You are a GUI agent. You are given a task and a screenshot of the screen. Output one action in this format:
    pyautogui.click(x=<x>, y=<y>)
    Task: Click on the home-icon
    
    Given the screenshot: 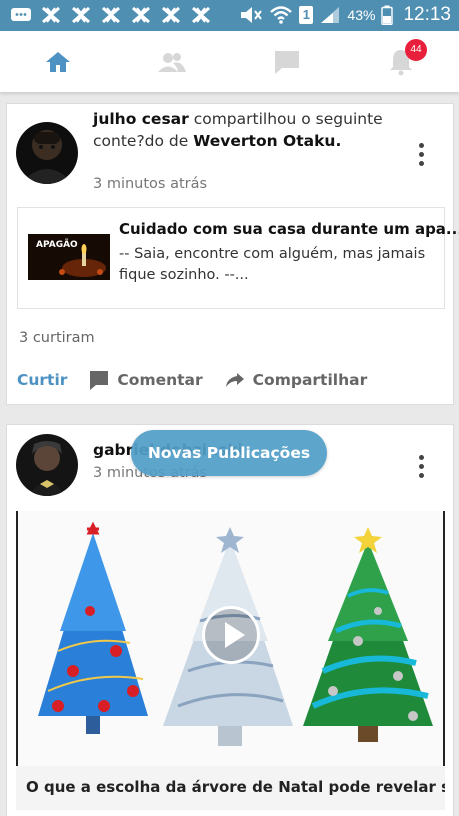 What is the action you would take?
    pyautogui.click(x=58, y=62)
    